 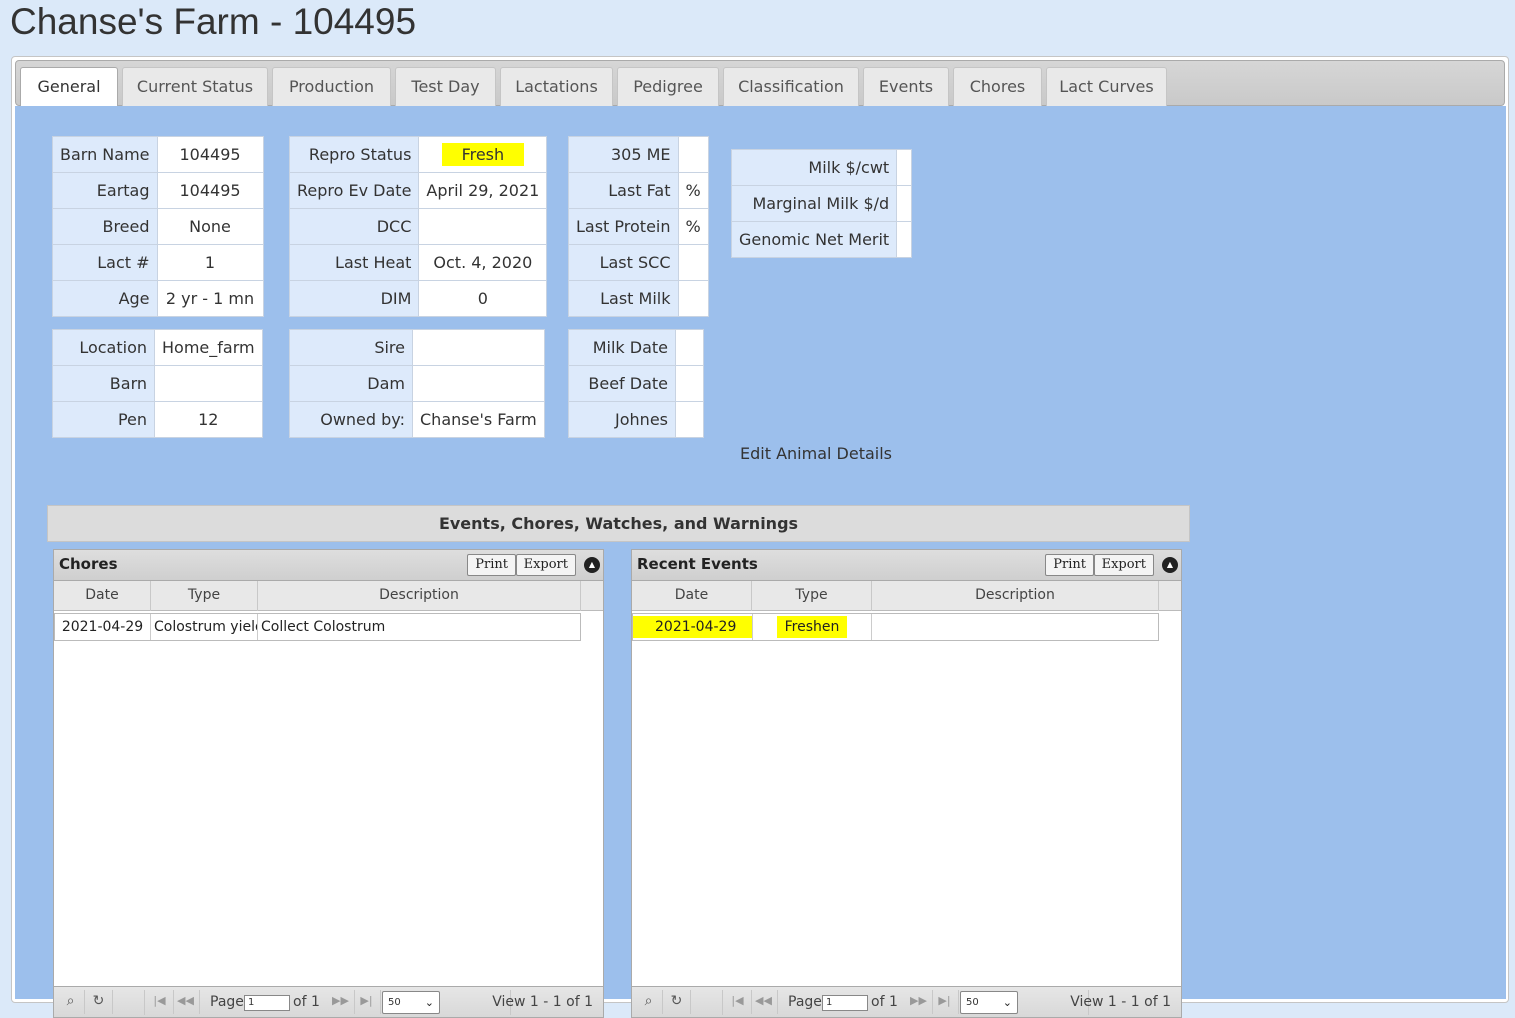 What do you see at coordinates (354, 298) in the screenshot?
I see `dim-label: DIM` at bounding box center [354, 298].